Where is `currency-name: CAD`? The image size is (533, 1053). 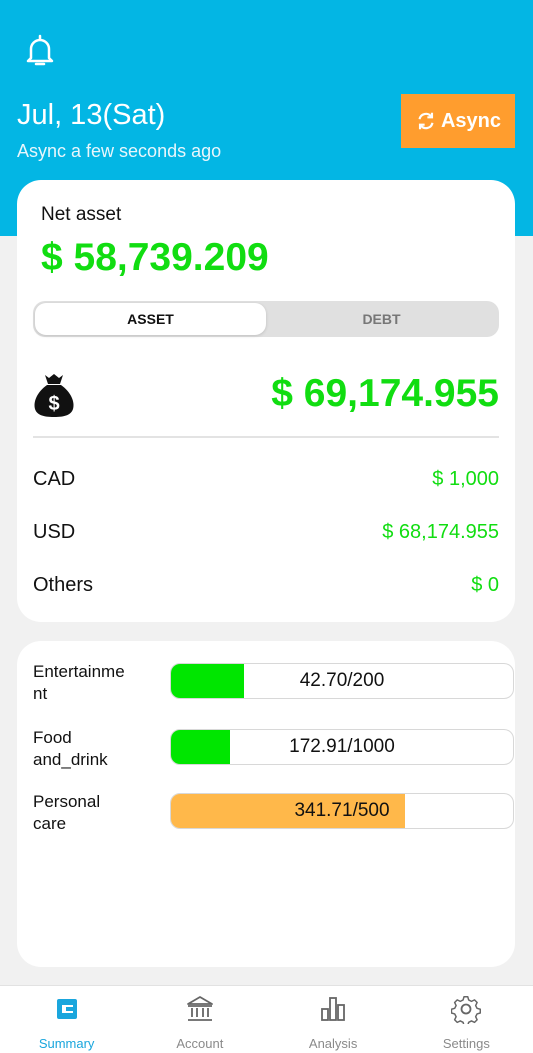
currency-name: CAD is located at coordinates (54, 478).